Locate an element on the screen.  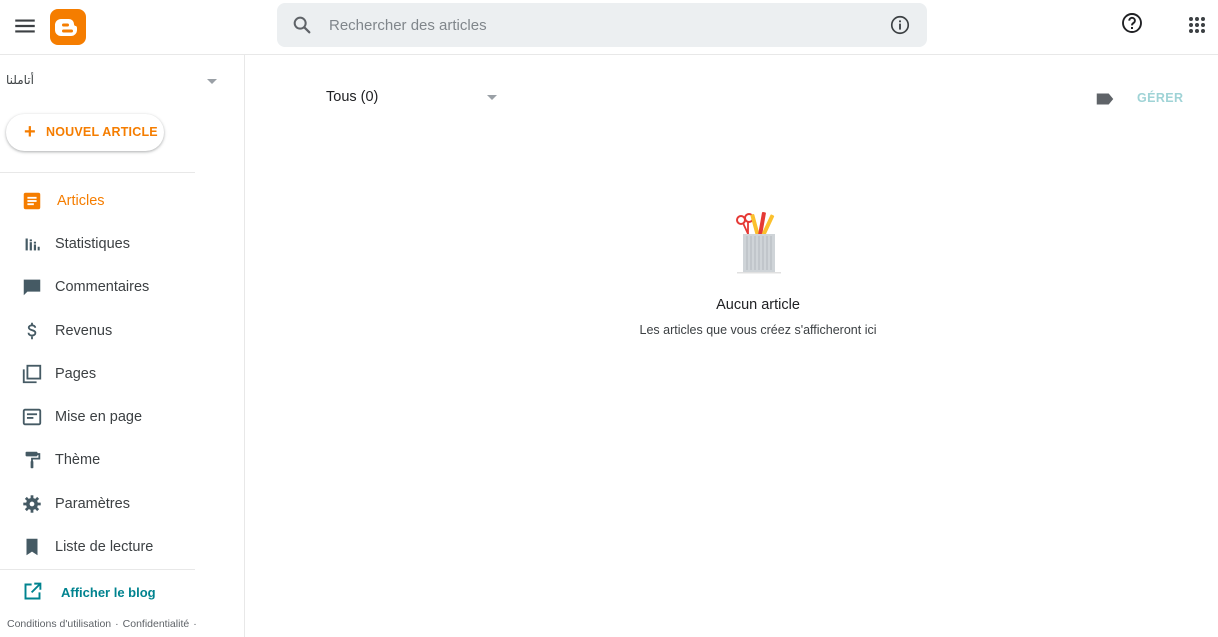
sidebar-item-settings: Paramètres is located at coordinates (122, 504).